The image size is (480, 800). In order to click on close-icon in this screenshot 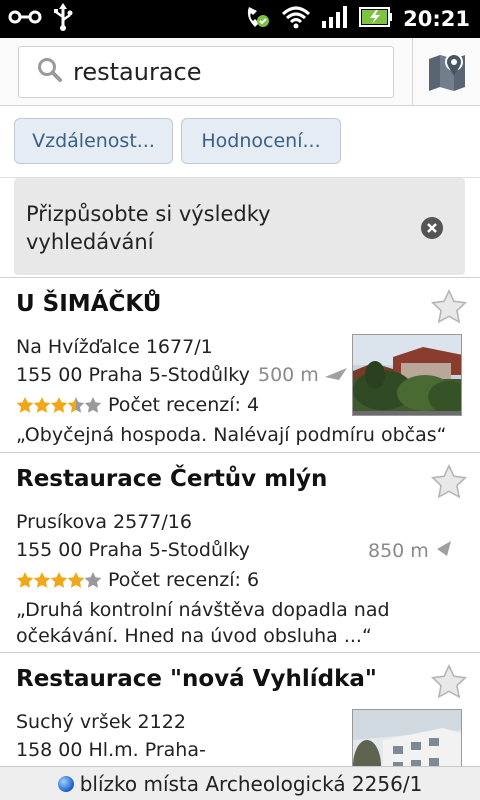, I will do `click(432, 228)`.